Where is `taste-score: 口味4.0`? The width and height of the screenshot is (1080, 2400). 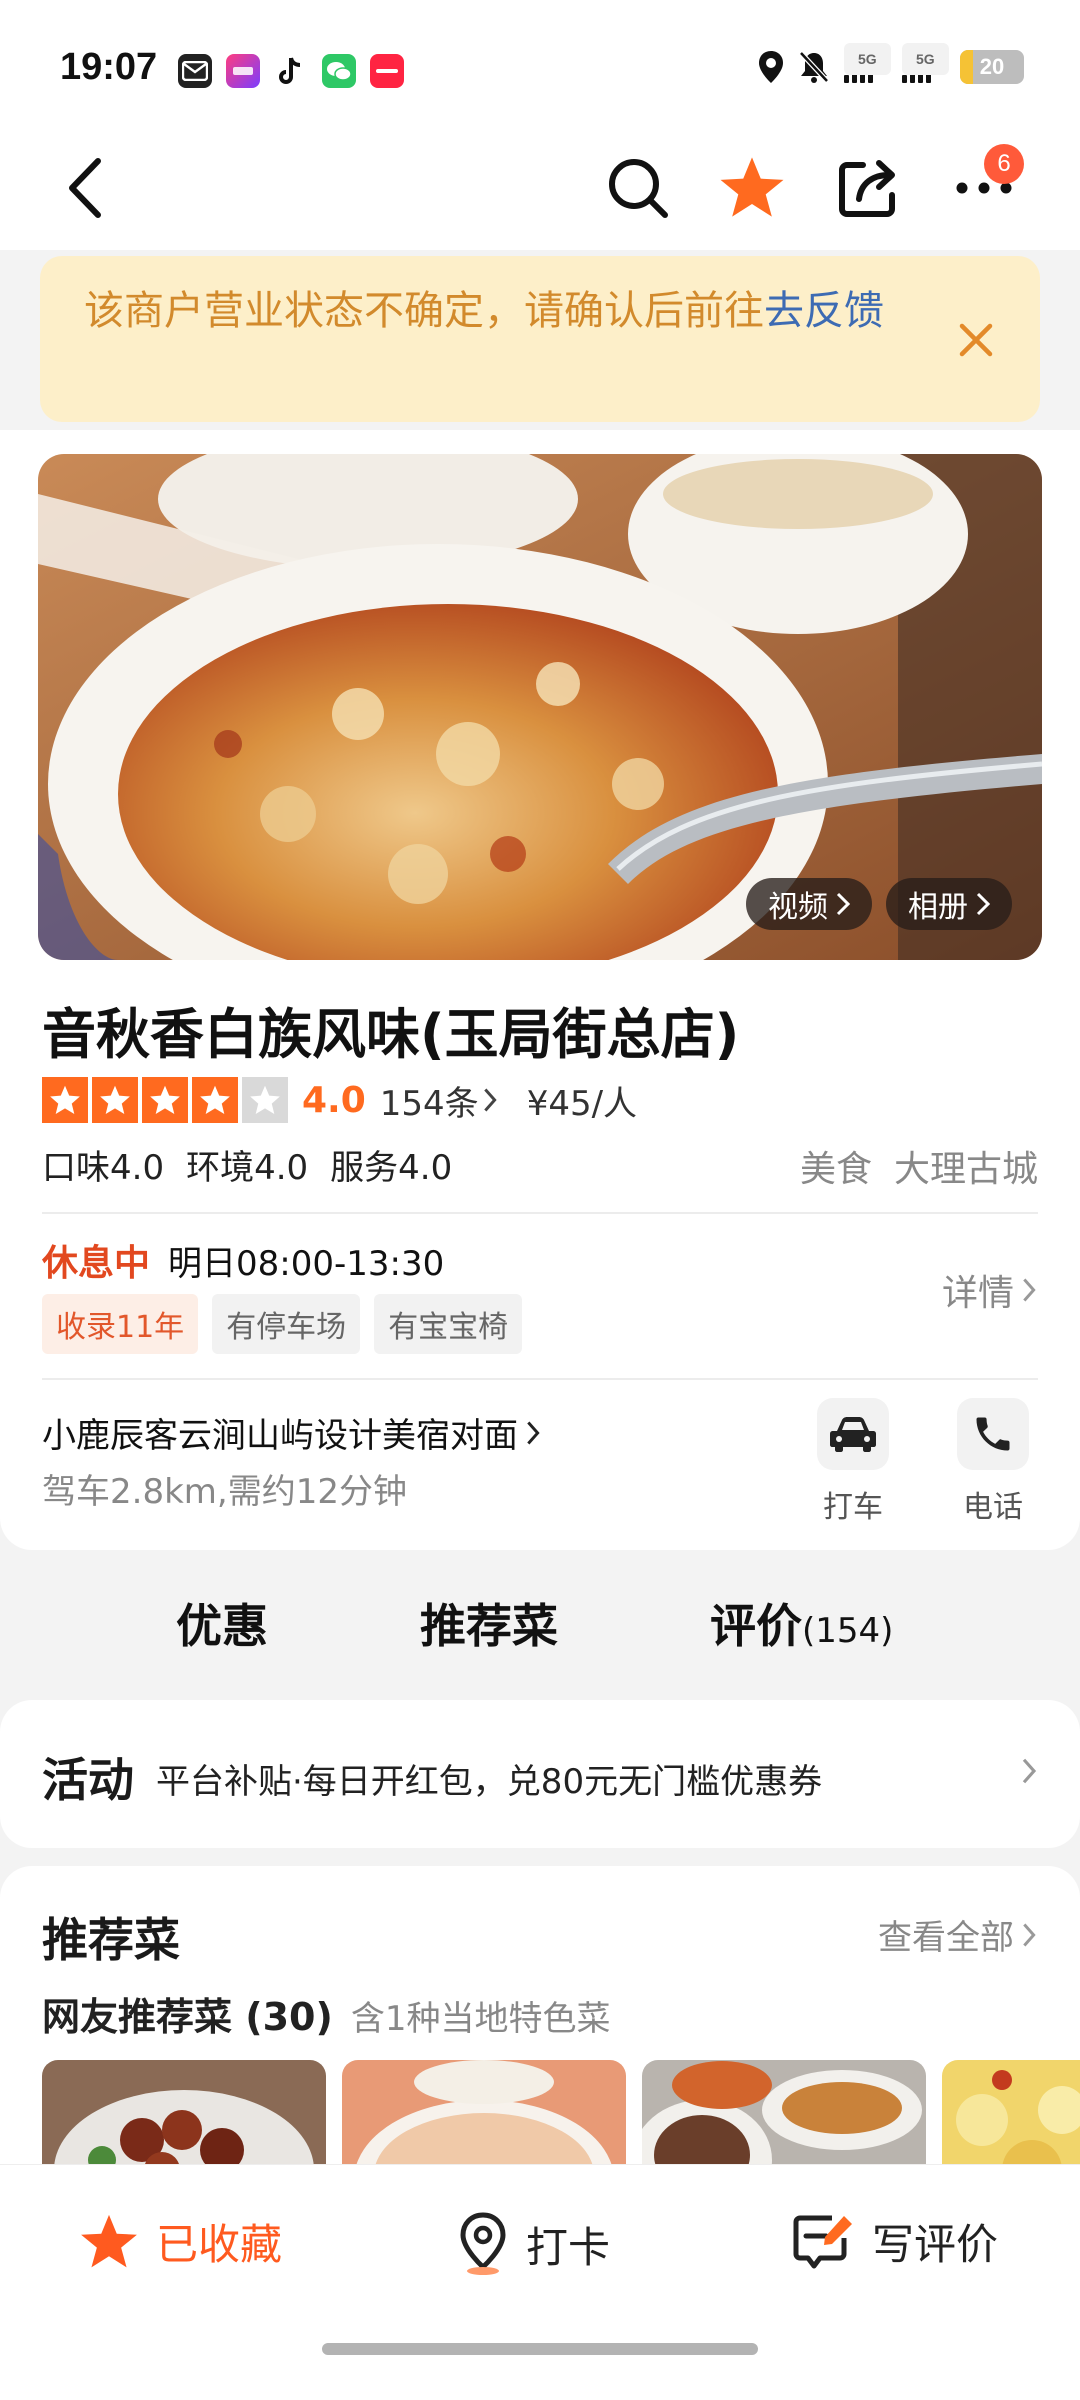
taste-score: 口味4.0 is located at coordinates (103, 1168).